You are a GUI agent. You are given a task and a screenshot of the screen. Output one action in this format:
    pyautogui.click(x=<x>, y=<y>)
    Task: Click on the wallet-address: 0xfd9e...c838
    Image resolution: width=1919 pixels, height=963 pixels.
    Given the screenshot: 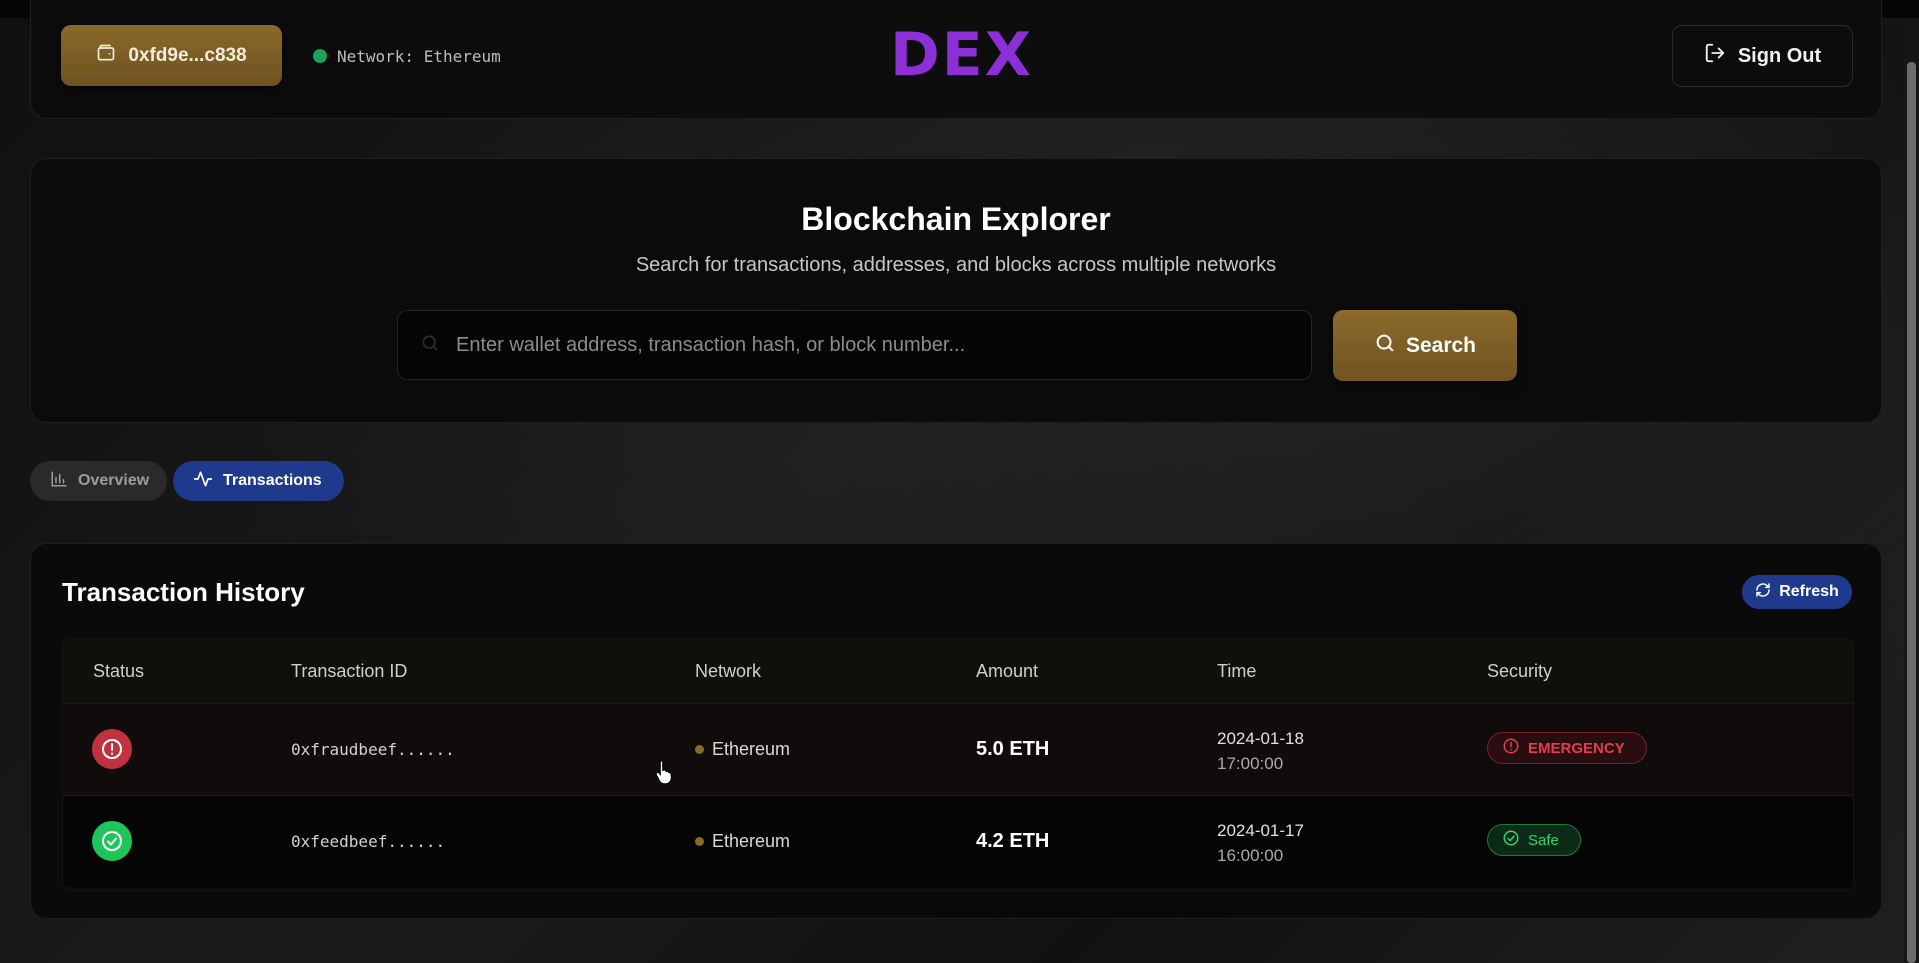 What is the action you would take?
    pyautogui.click(x=187, y=55)
    